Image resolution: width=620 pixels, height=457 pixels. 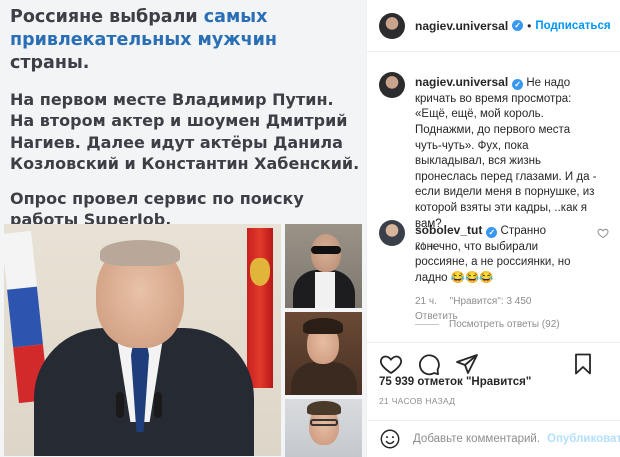 I want to click on comment-username: sobolev_tut, so click(x=448, y=230).